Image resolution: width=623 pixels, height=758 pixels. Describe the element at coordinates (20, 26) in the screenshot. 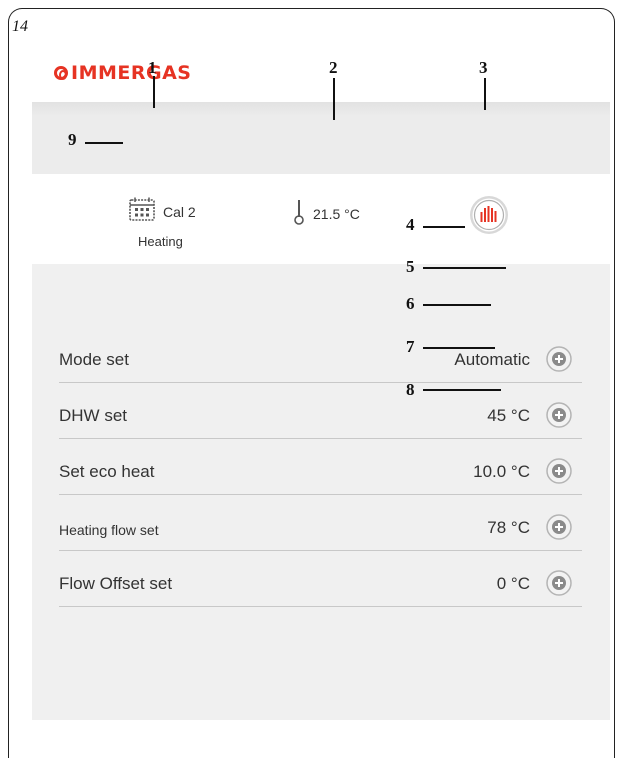

I see `page-number: 14` at that location.